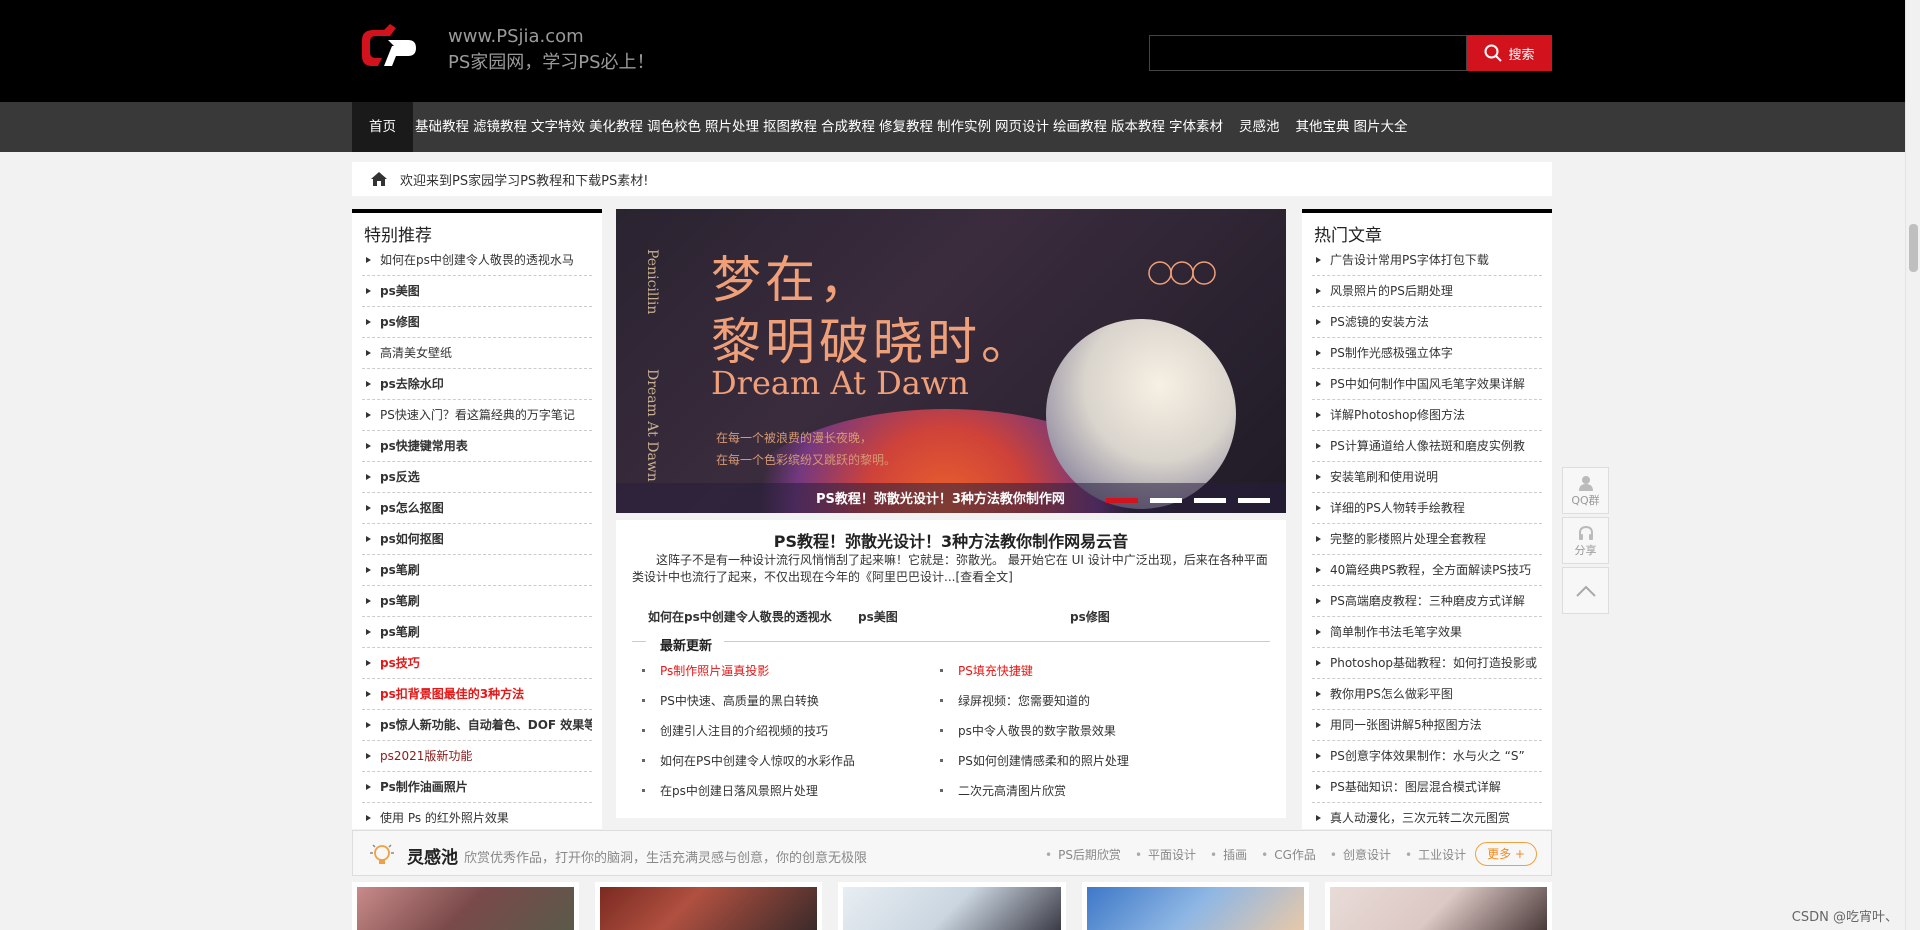 The width and height of the screenshot is (1920, 930). Describe the element at coordinates (1259, 127) in the screenshot. I see `nav-item-inspiration: 灵感池` at that location.